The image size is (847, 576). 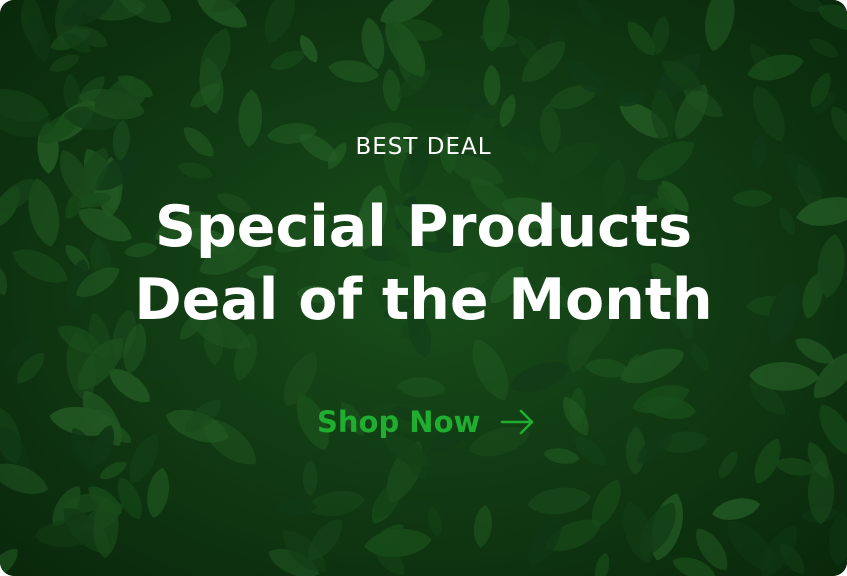 What do you see at coordinates (423, 227) in the screenshot?
I see `headline-line-1: Special Products` at bounding box center [423, 227].